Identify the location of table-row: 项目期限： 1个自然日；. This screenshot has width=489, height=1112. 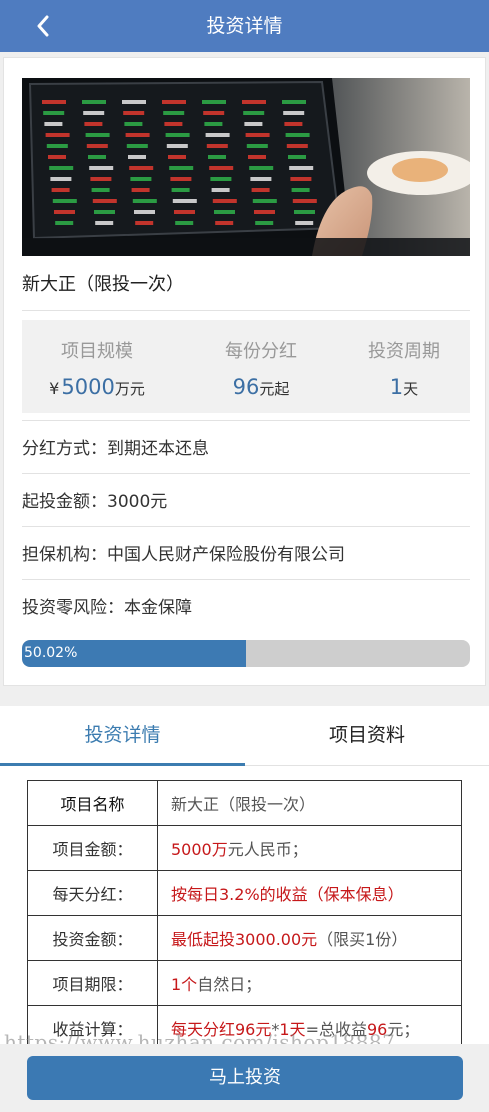
(244, 983).